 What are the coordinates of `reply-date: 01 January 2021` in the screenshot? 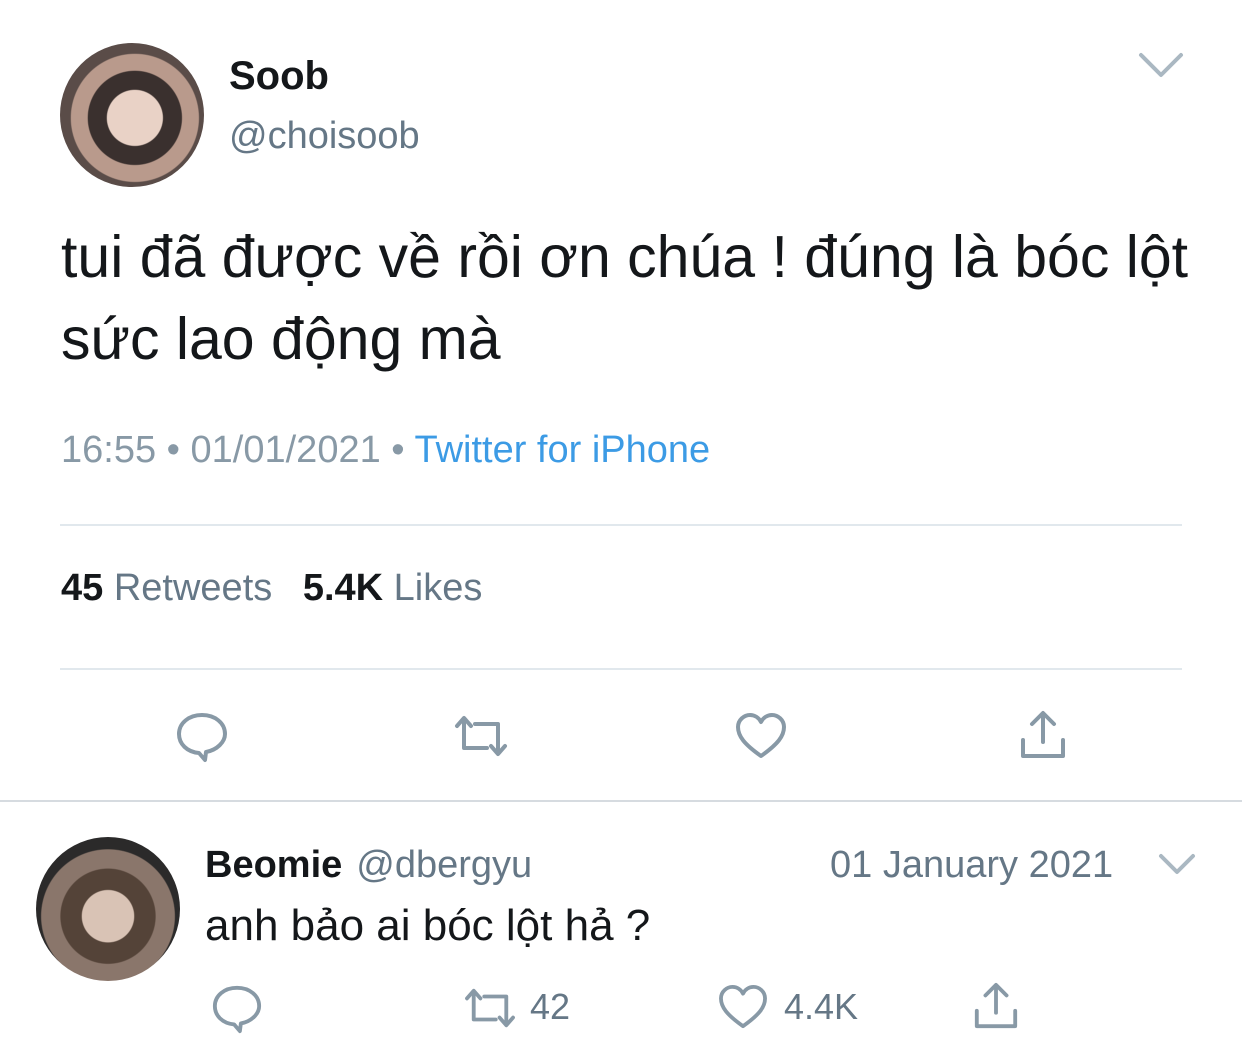 It's located at (972, 865).